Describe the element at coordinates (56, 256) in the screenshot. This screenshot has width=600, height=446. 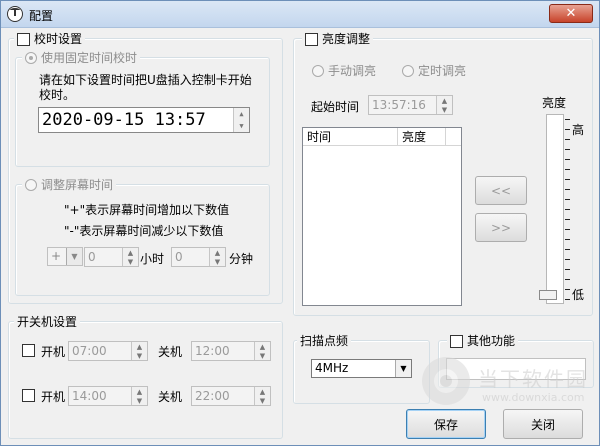
I see `sign-value: +` at that location.